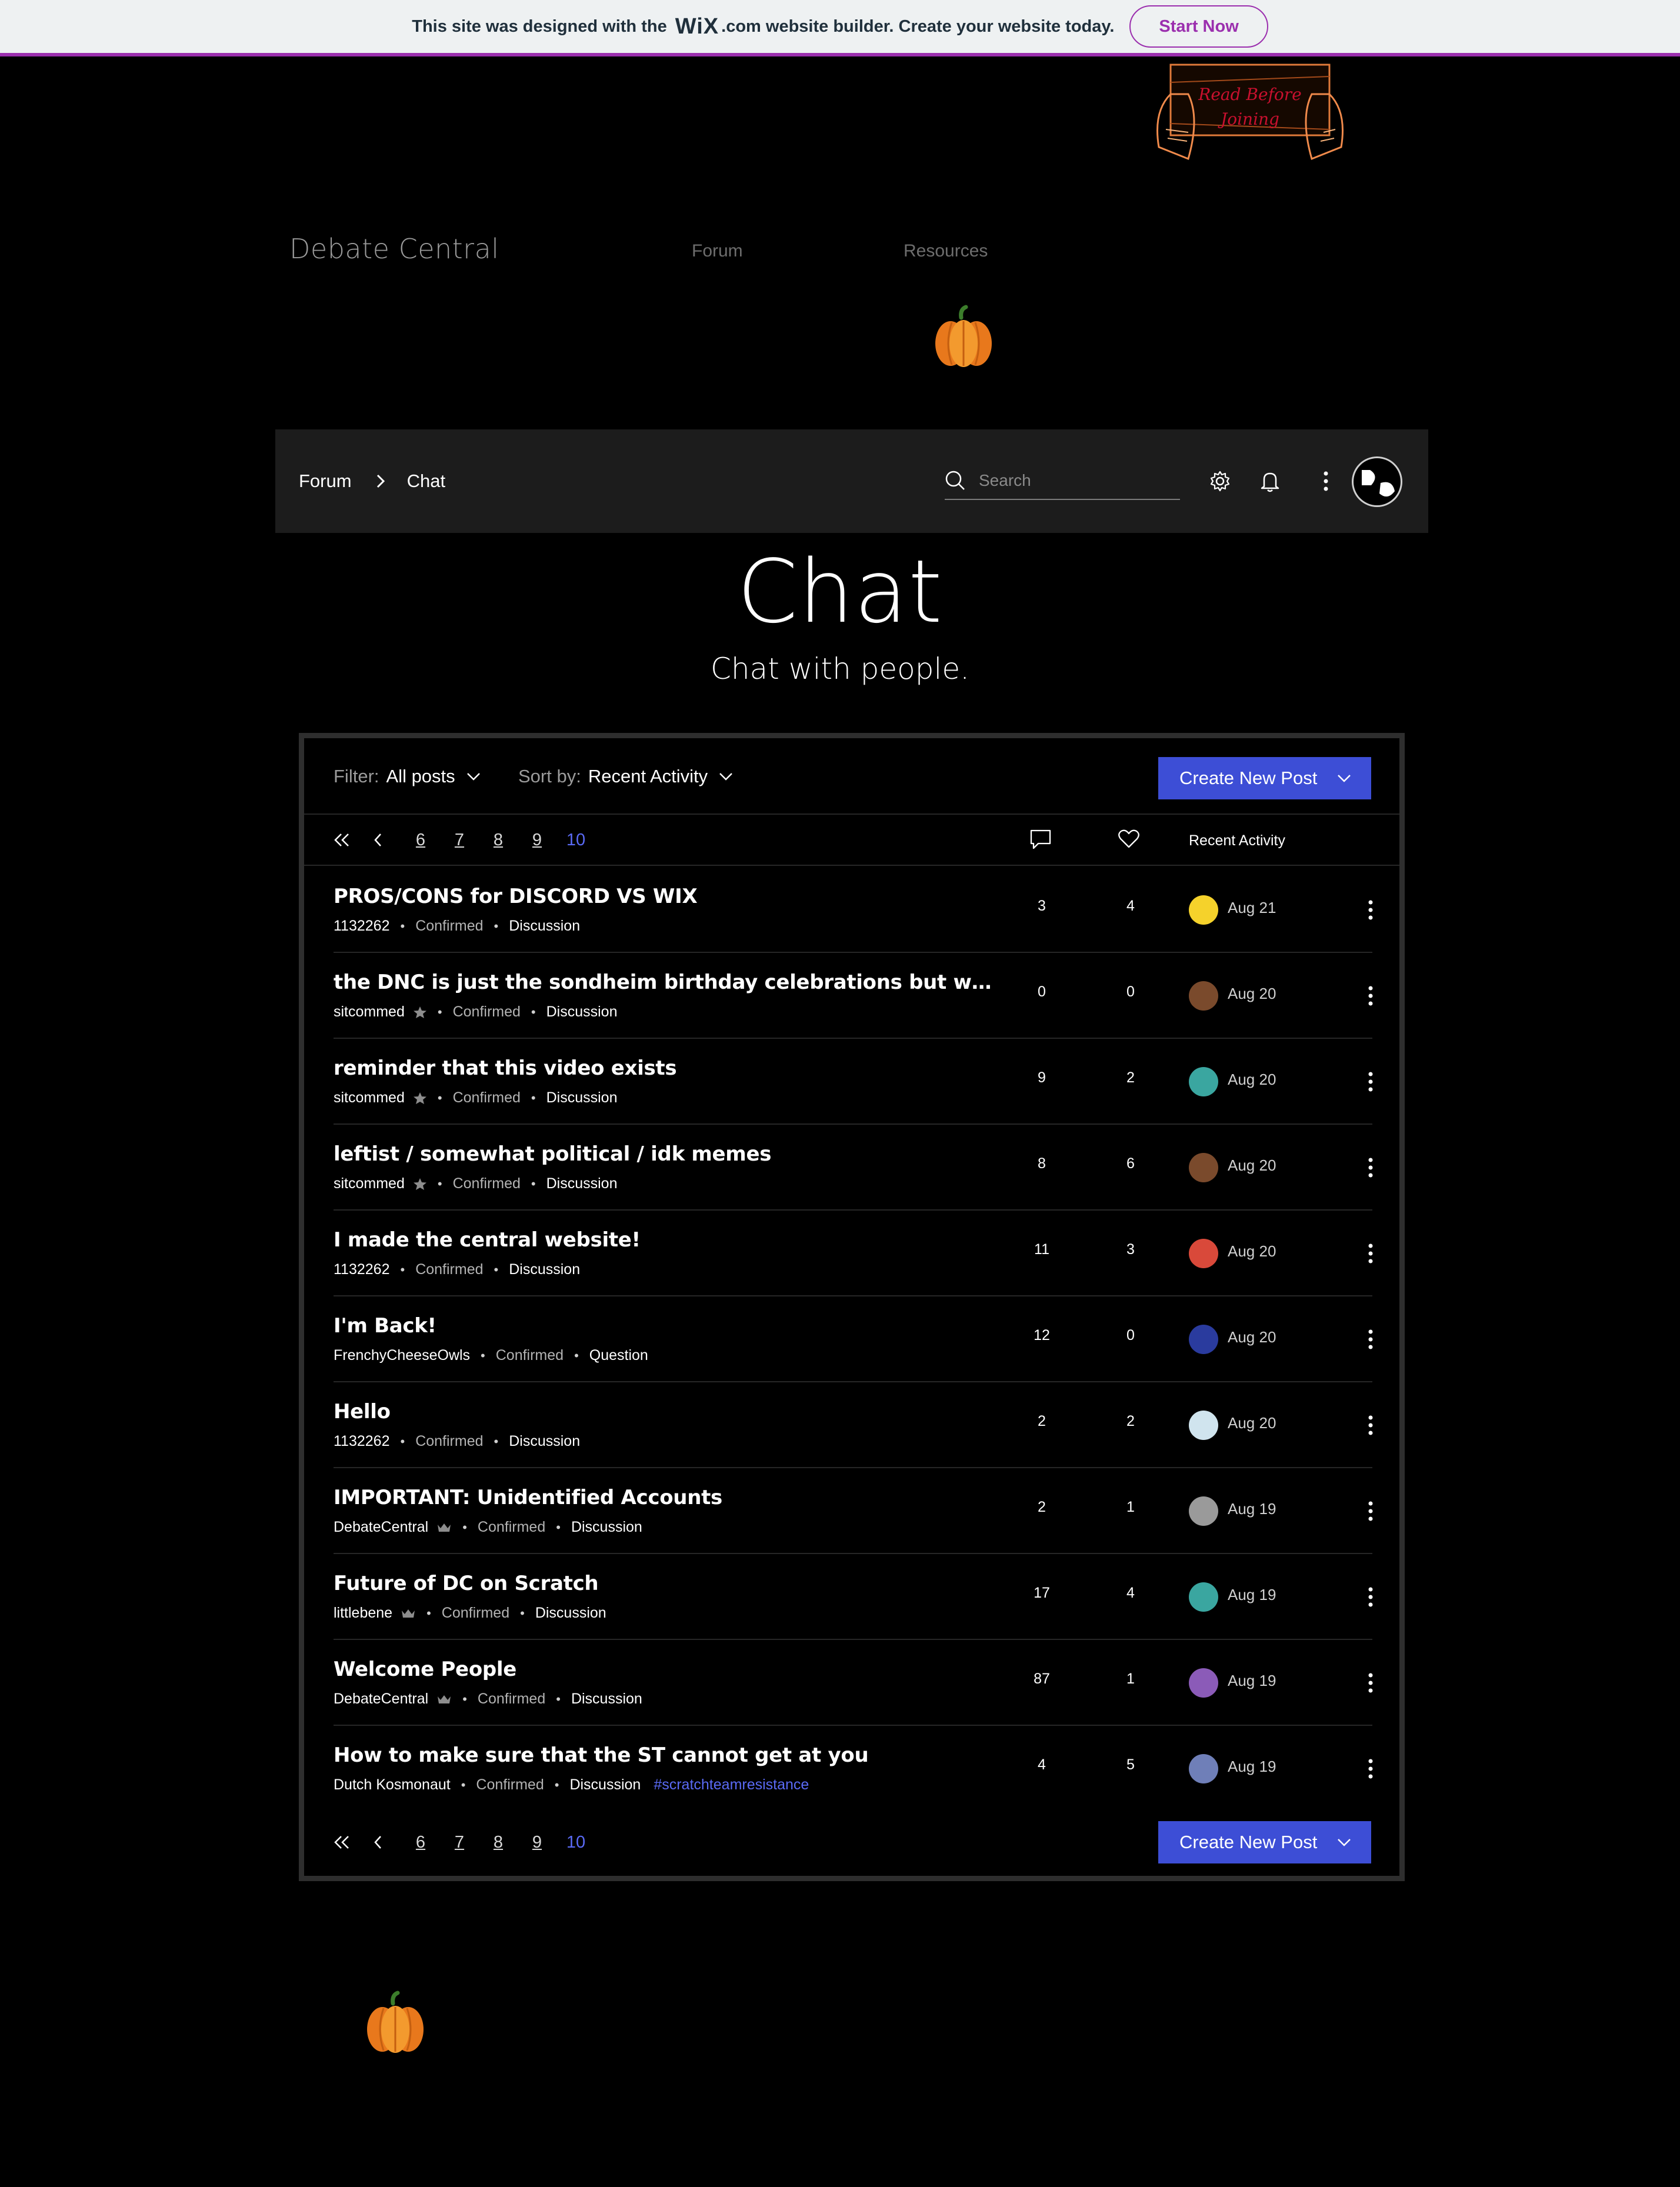 This screenshot has width=1680, height=2187. What do you see at coordinates (394, 249) in the screenshot?
I see `site-title: Debate Central` at bounding box center [394, 249].